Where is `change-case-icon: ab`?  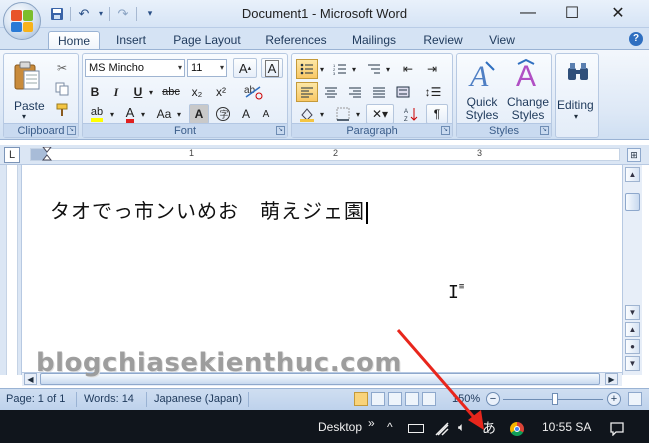
change-case-icon: ab is located at coordinates (253, 91).